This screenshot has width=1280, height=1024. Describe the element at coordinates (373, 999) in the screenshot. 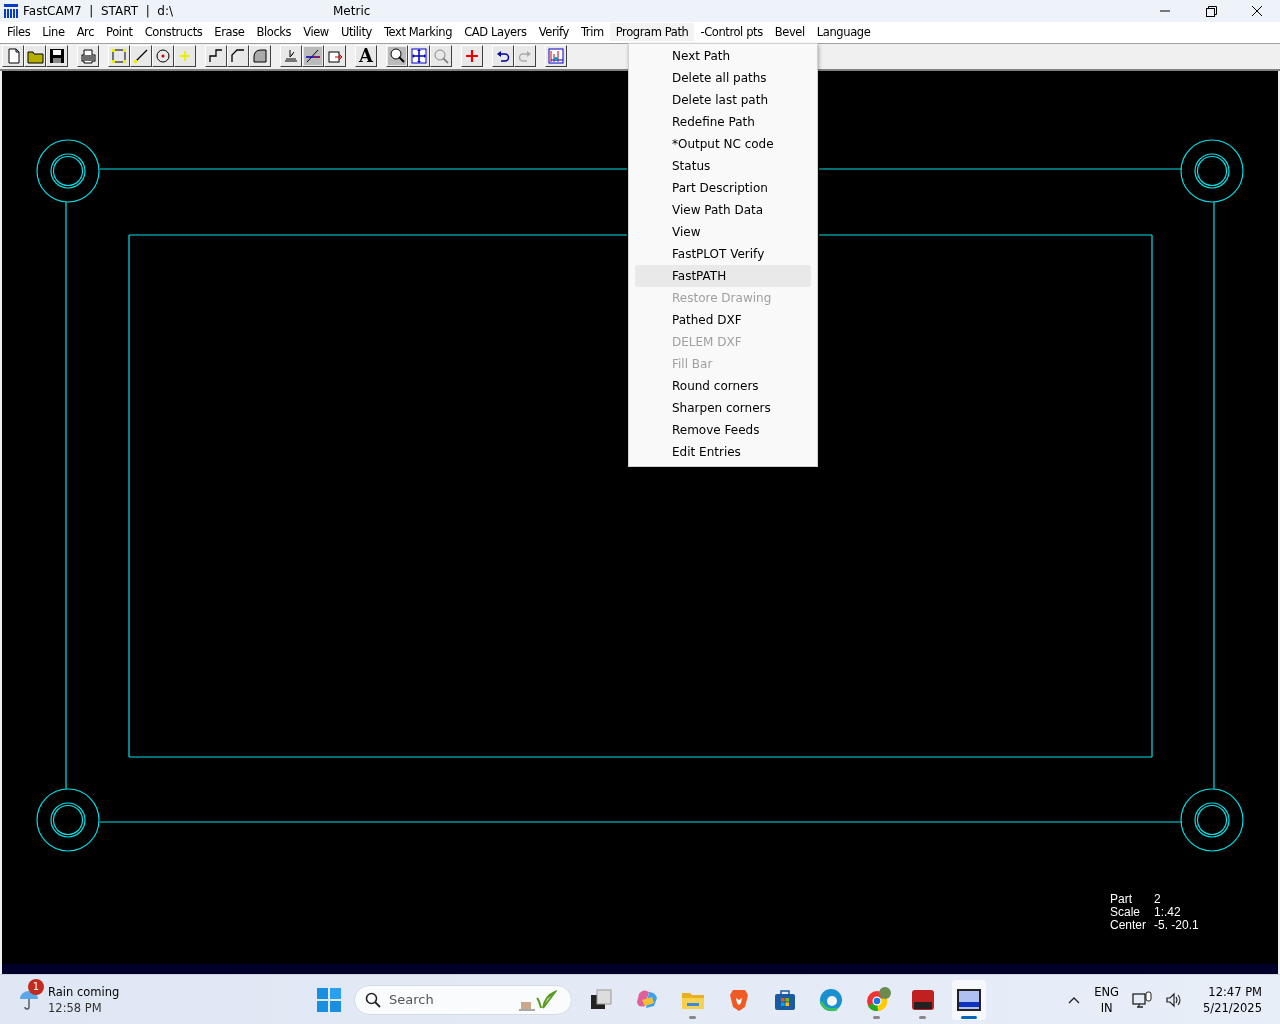

I see `search-icon` at that location.